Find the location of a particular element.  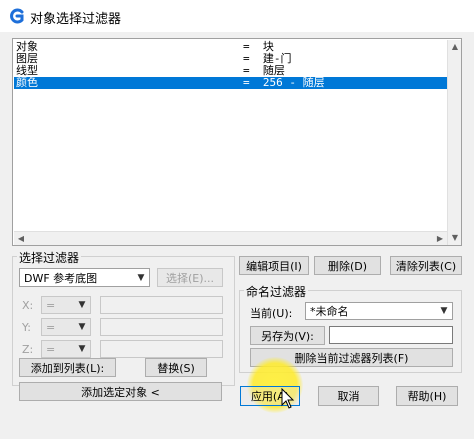

scroll-left-icon: ◀ is located at coordinates (21, 239).